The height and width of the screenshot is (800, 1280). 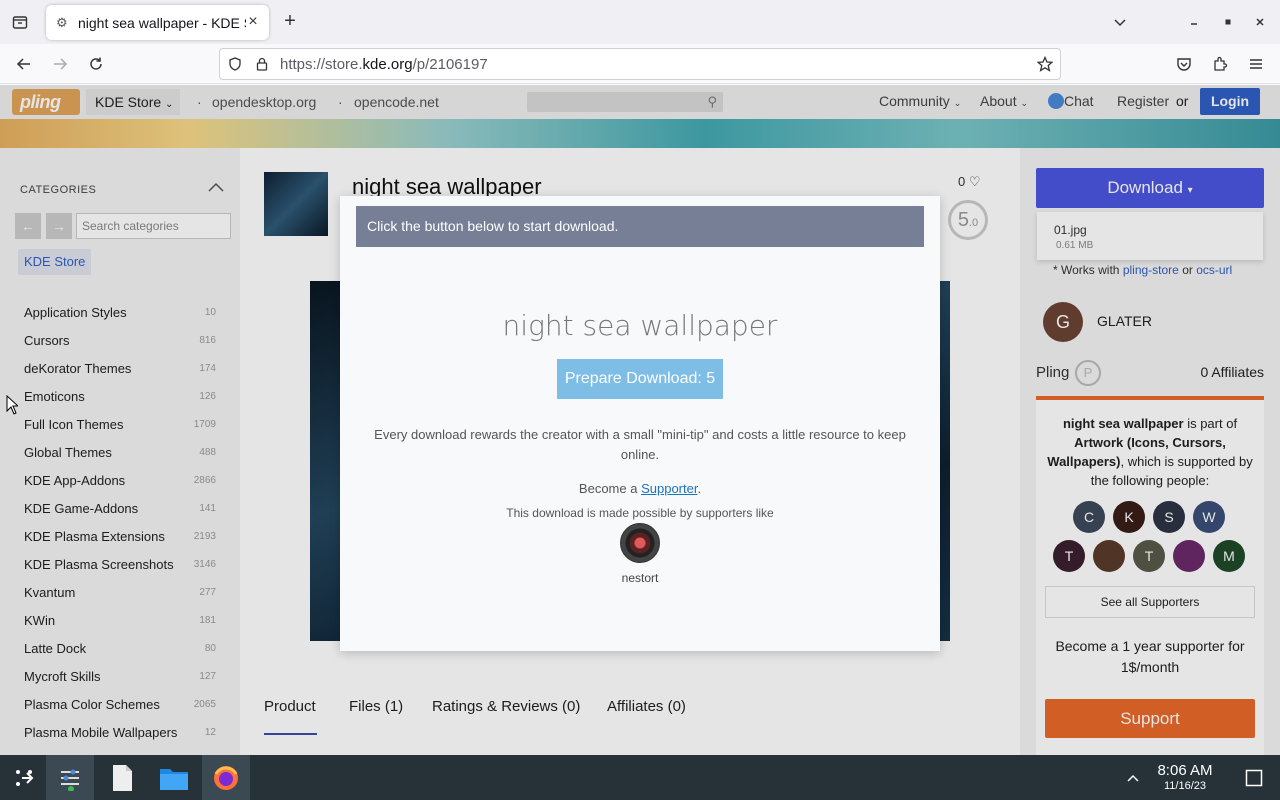 I want to click on clock-date: 11/16/23, so click(x=1185, y=786).